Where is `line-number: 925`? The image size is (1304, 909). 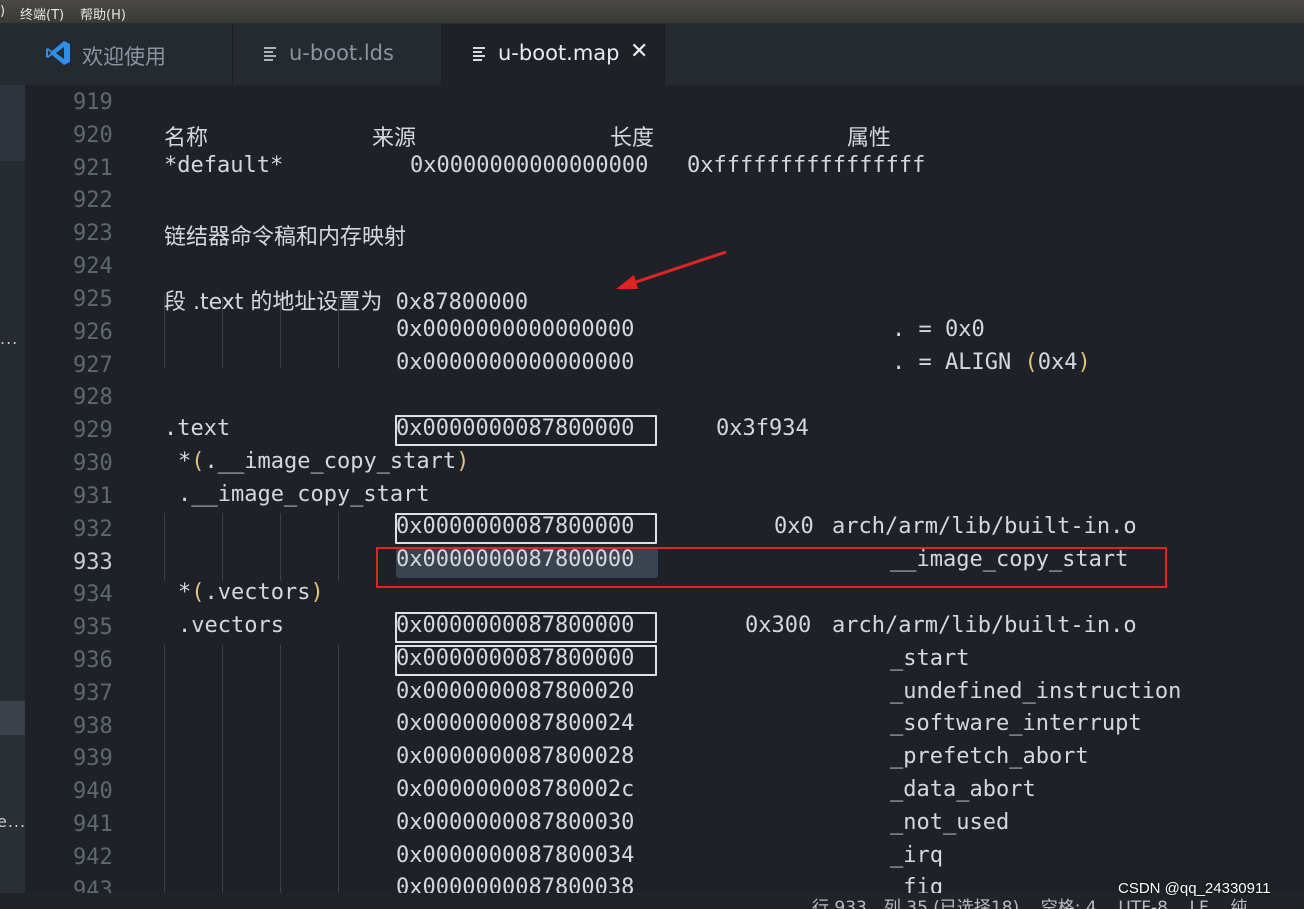
line-number: 925 is located at coordinates (93, 299).